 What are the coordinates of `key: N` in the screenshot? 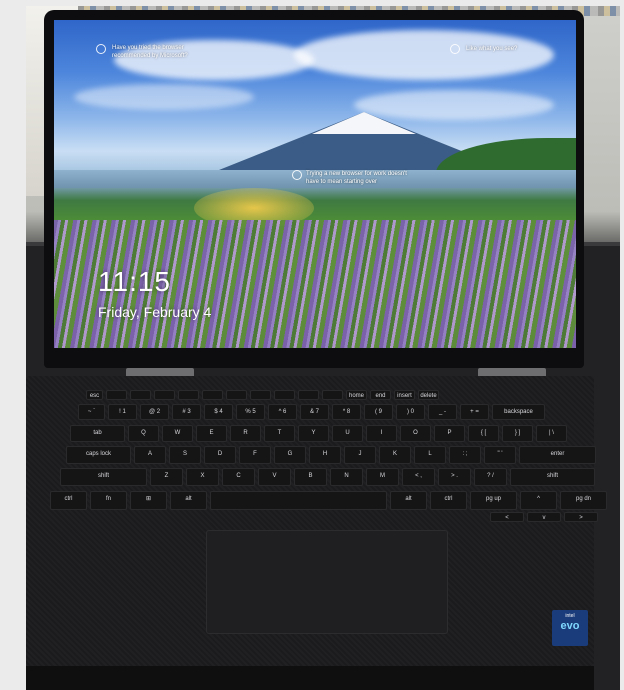 It's located at (346, 477).